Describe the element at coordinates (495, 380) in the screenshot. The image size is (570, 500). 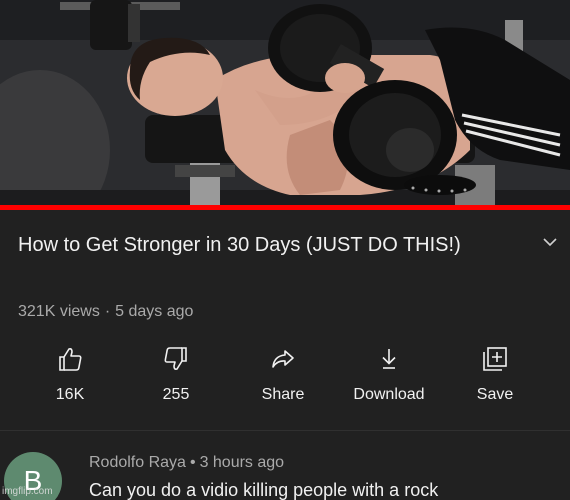
I see `save-button: Save` at that location.